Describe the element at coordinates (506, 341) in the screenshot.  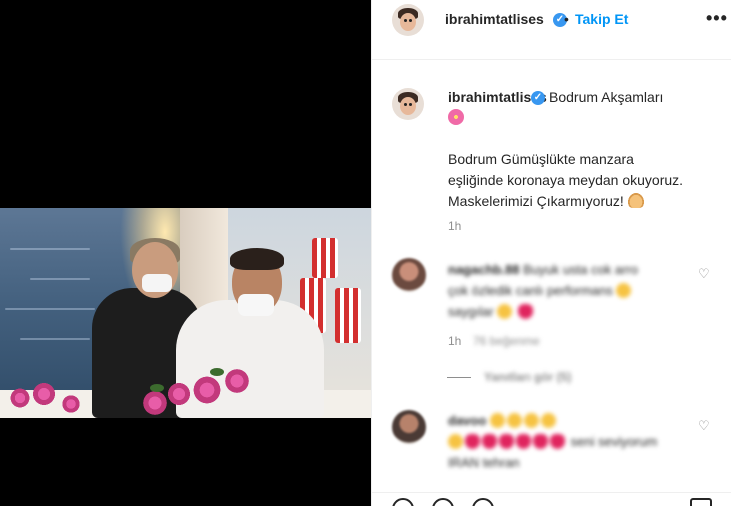
I see `comment-likes: 76 beğenme` at that location.